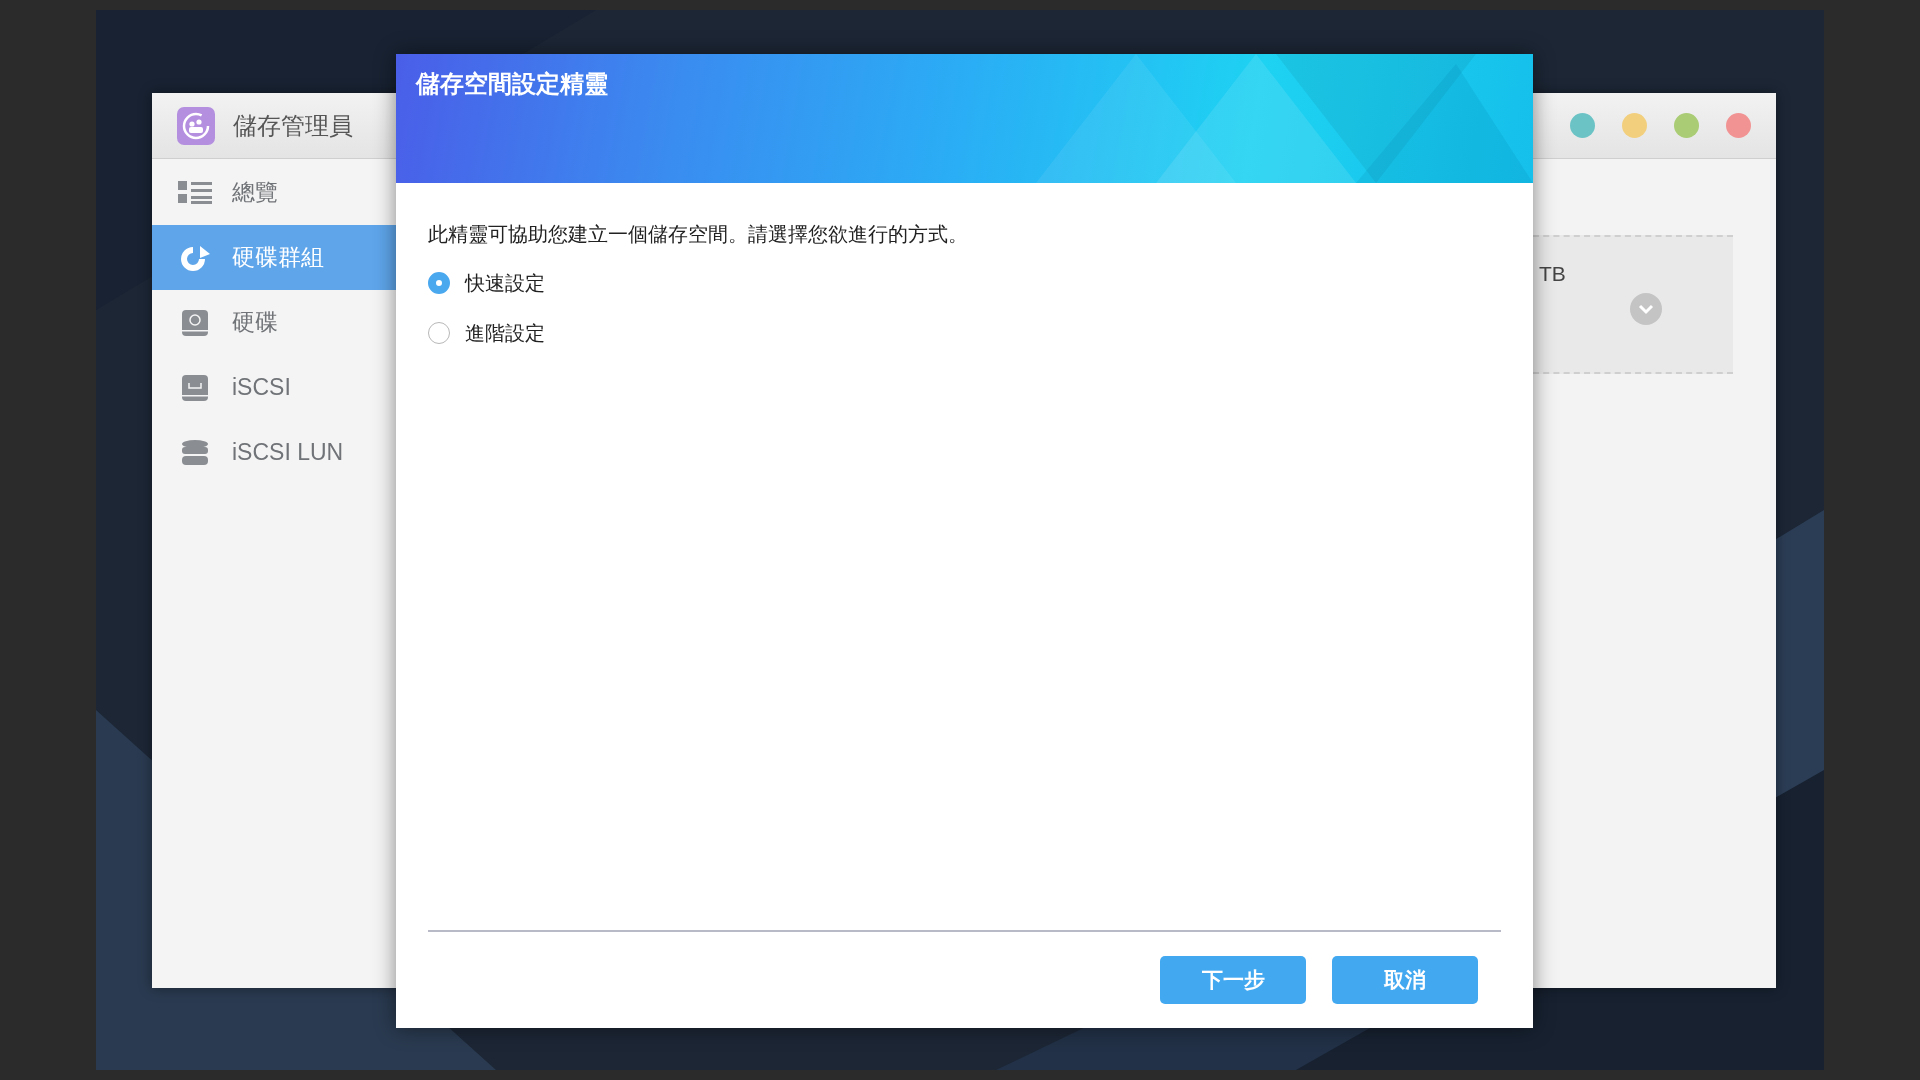  What do you see at coordinates (293, 125) in the screenshot?
I see `app-title: 儲存管理員` at bounding box center [293, 125].